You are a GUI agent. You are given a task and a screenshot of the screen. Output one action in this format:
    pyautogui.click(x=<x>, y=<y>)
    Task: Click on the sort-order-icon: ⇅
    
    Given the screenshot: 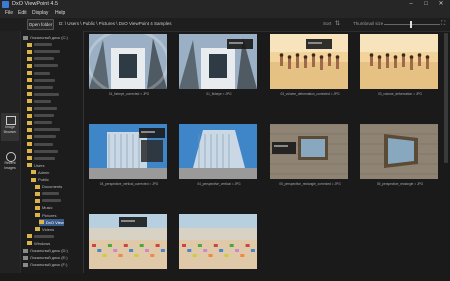 What is the action you would take?
    pyautogui.click(x=337, y=24)
    